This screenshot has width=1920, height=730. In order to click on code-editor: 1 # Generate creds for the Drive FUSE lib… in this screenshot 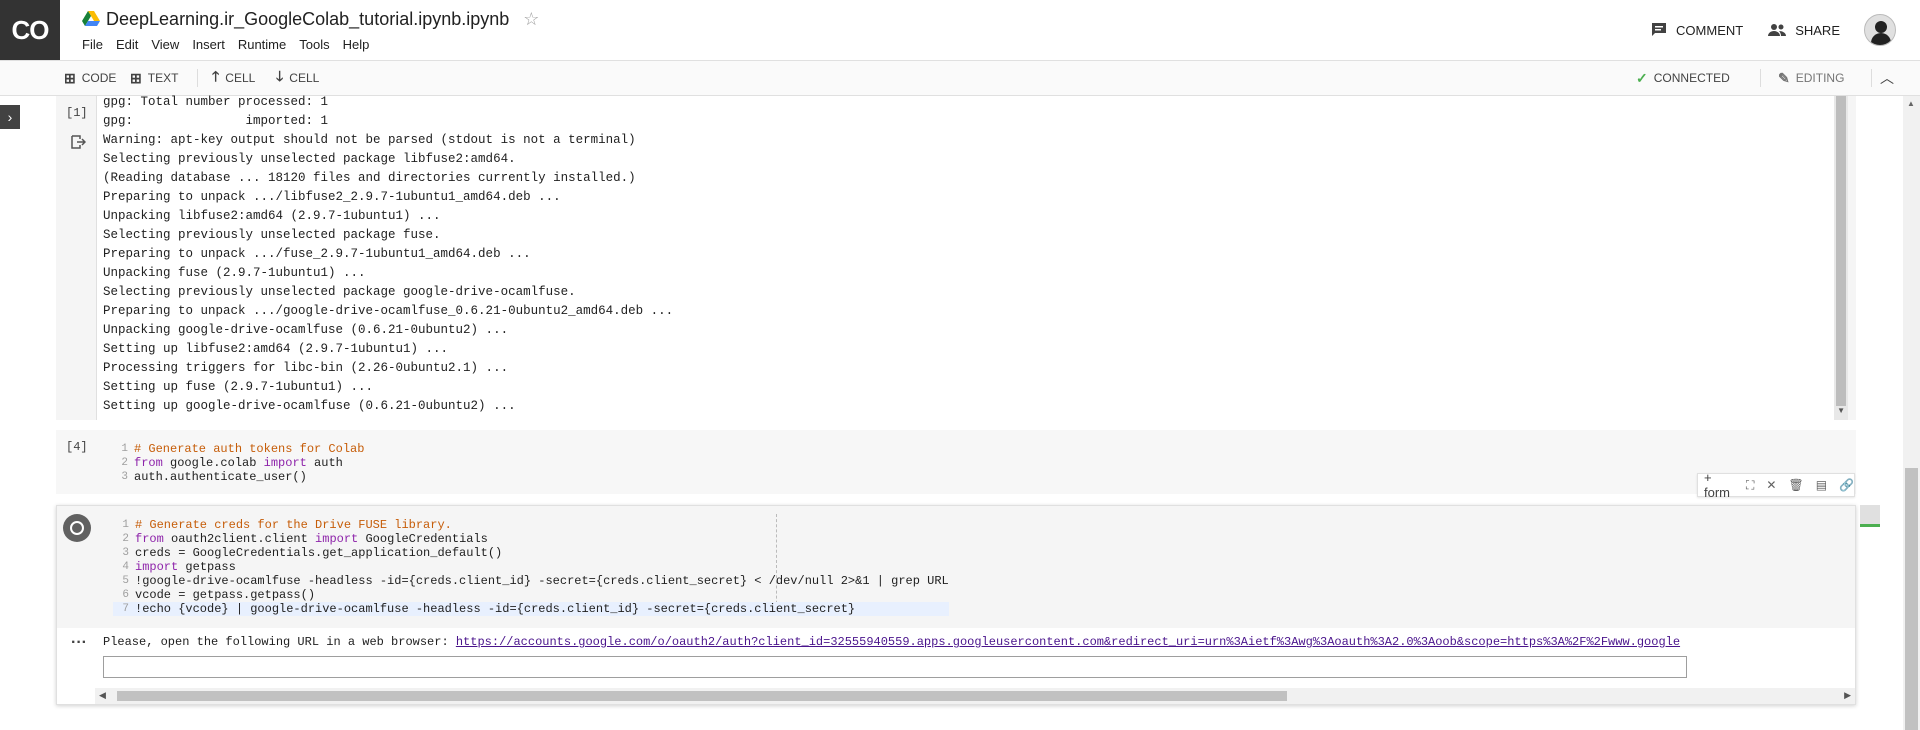, I will do `click(531, 567)`.